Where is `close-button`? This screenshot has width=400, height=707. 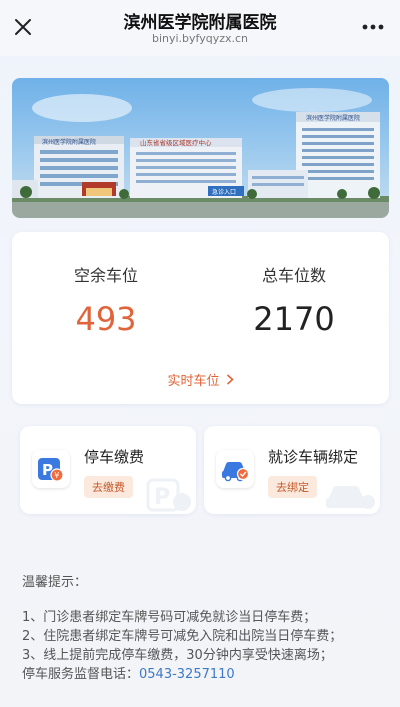
close-button is located at coordinates (23, 27).